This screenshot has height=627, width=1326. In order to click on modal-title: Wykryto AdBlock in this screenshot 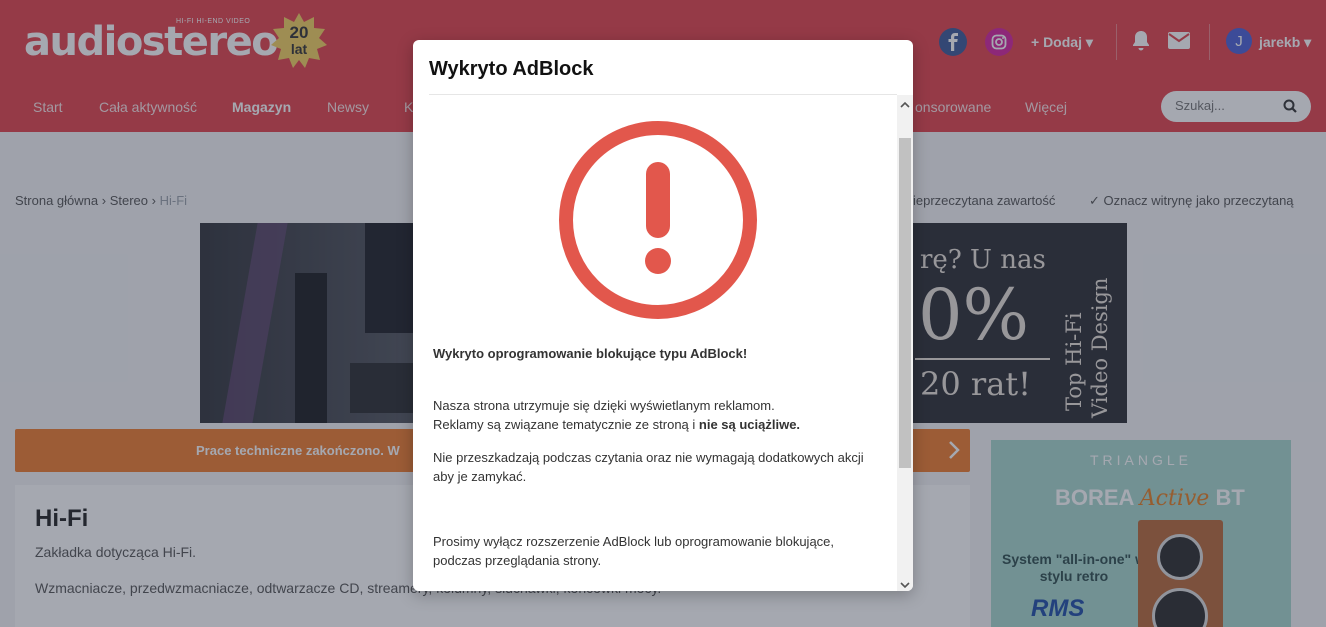, I will do `click(511, 69)`.